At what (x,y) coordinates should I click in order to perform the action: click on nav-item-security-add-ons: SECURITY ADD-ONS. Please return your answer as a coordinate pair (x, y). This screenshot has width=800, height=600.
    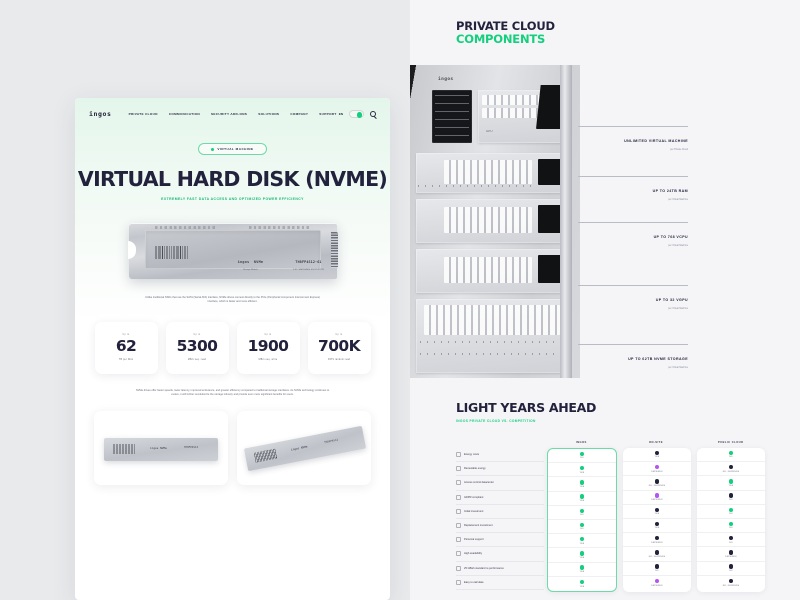
    Looking at the image, I should click on (229, 114).